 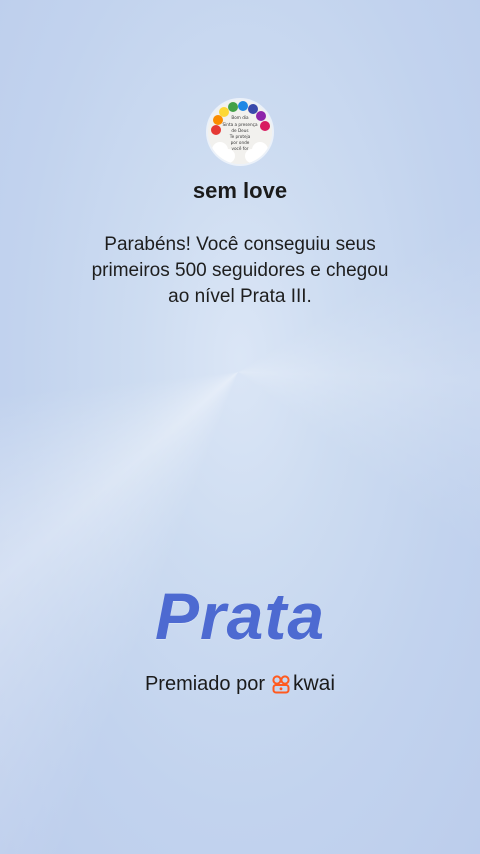 I want to click on username: sem love, so click(x=240, y=190).